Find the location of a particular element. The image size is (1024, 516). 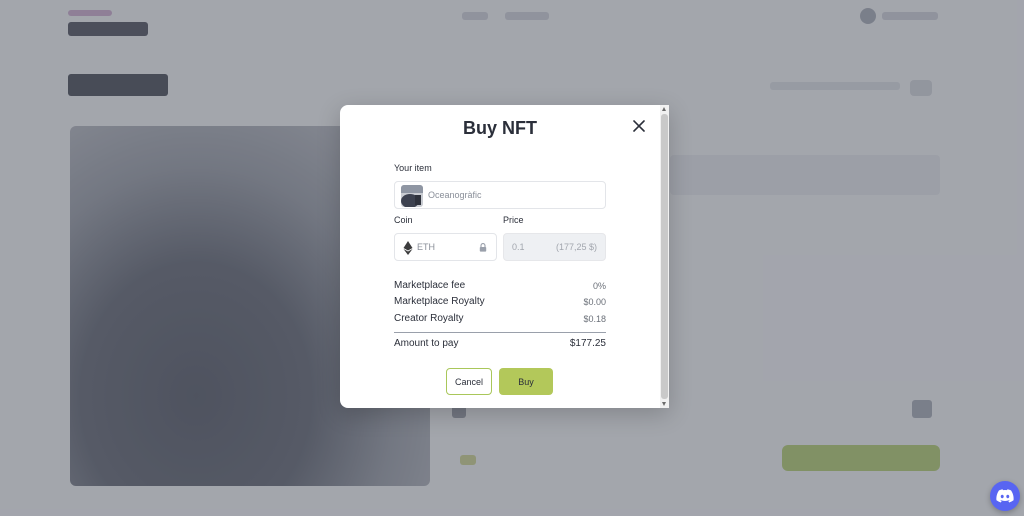

fee-value: 0% is located at coordinates (599, 286).